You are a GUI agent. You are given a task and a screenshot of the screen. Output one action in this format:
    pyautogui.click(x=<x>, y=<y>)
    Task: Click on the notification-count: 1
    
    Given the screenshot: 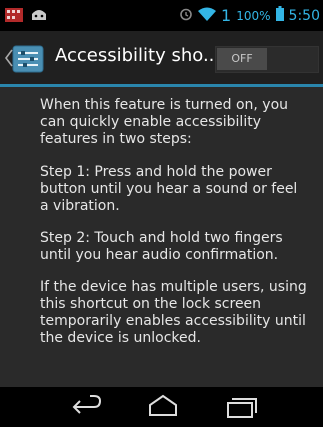 What is the action you would take?
    pyautogui.click(x=226, y=15)
    